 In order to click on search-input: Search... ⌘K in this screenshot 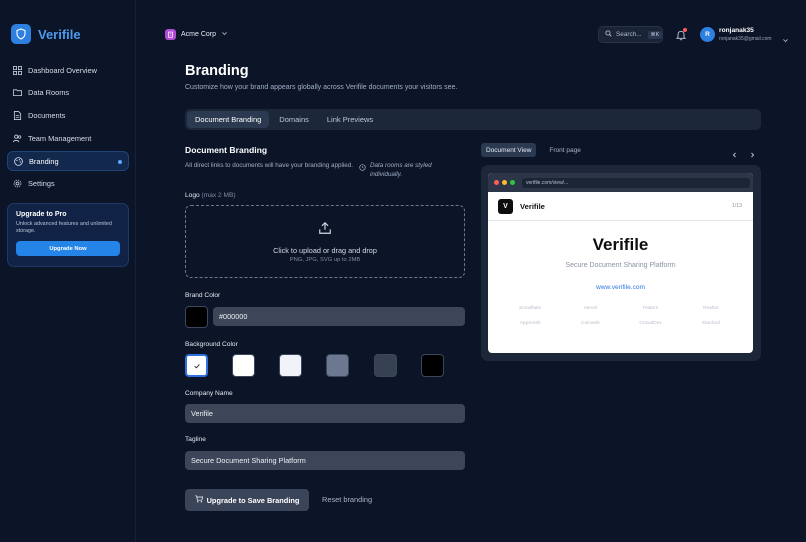, I will do `click(630, 34)`.